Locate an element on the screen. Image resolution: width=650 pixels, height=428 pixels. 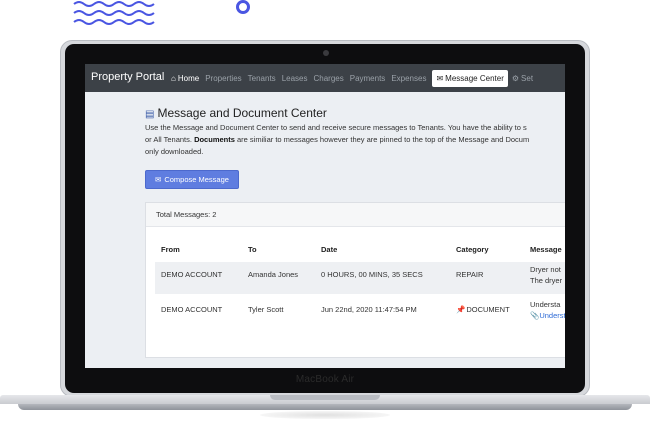
cell-date: Jun 22nd, 2020 11:47:54 PM is located at coordinates (369, 309).